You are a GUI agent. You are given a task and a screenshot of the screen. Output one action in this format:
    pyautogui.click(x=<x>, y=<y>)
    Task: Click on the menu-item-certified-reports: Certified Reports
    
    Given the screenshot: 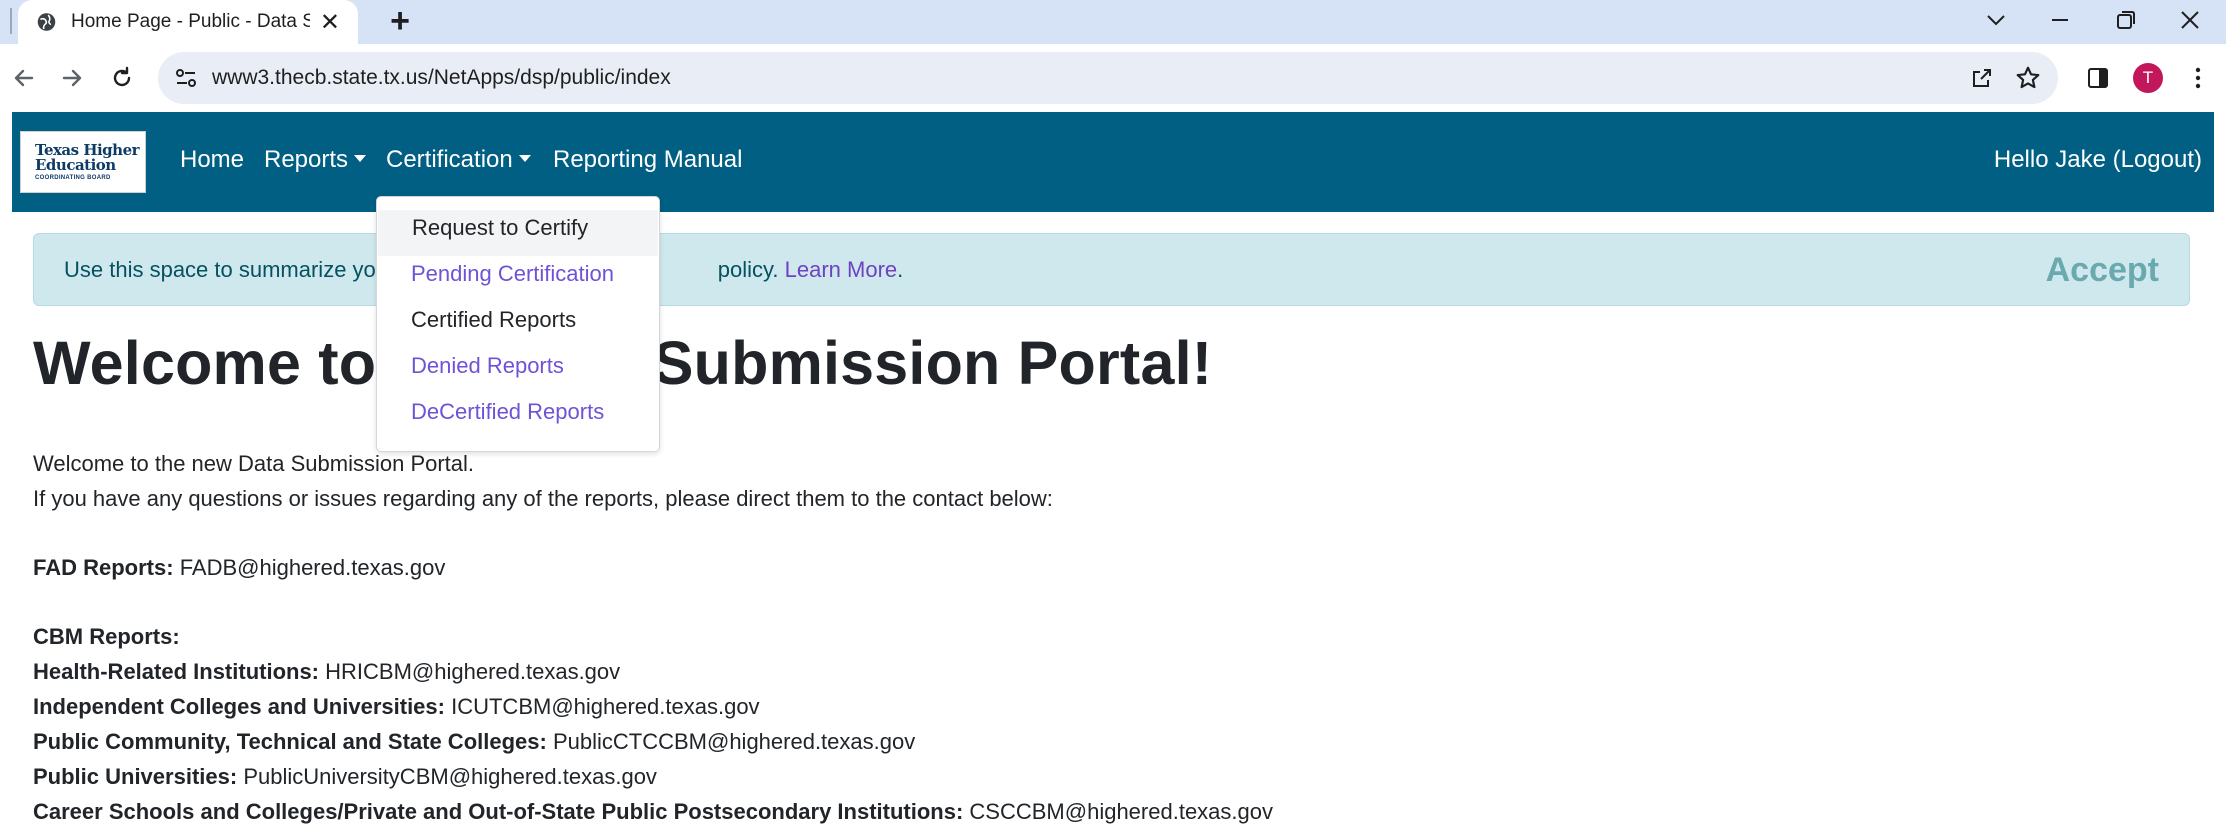 What is the action you would take?
    pyautogui.click(x=518, y=325)
    